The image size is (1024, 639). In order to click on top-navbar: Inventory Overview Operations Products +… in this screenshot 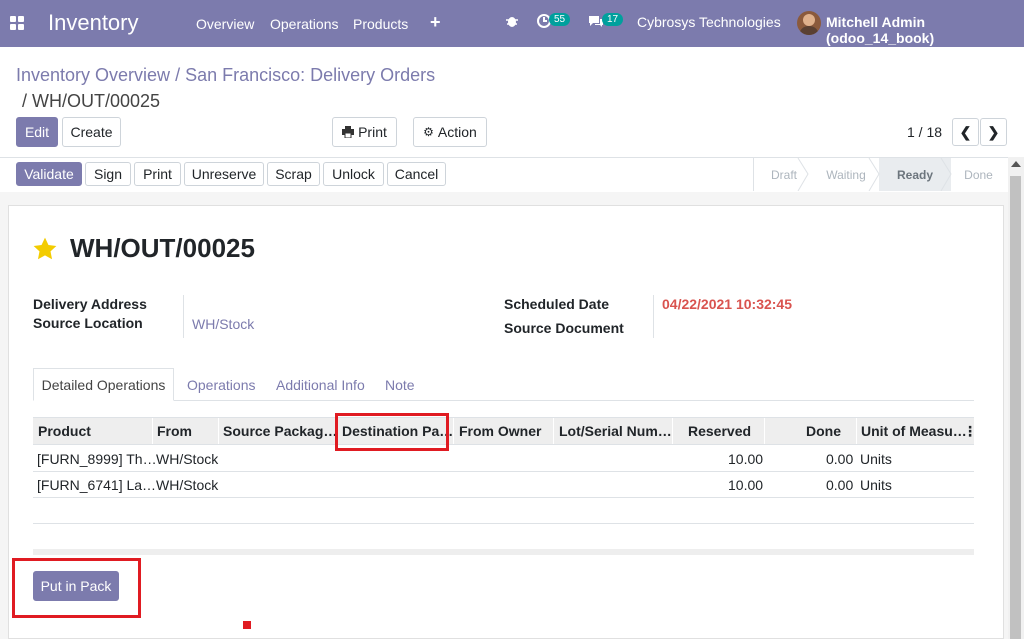, I will do `click(512, 23)`.